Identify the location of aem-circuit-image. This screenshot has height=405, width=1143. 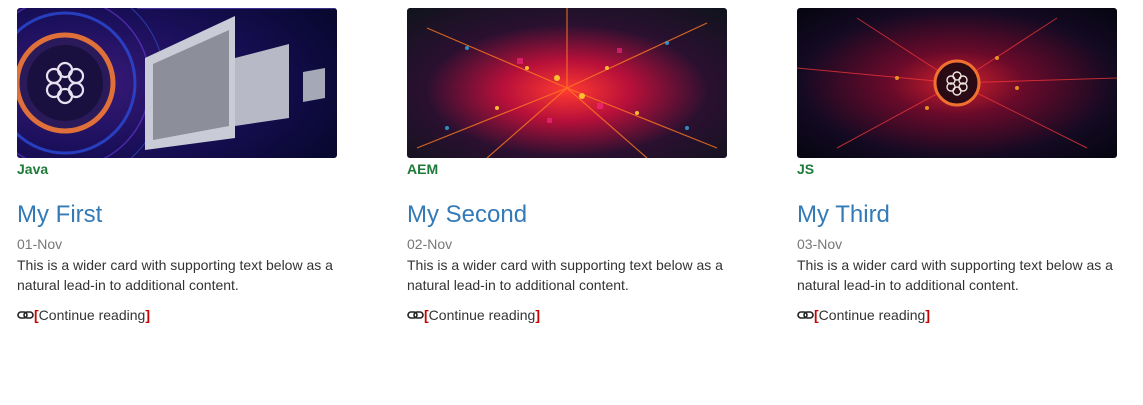
(957, 83).